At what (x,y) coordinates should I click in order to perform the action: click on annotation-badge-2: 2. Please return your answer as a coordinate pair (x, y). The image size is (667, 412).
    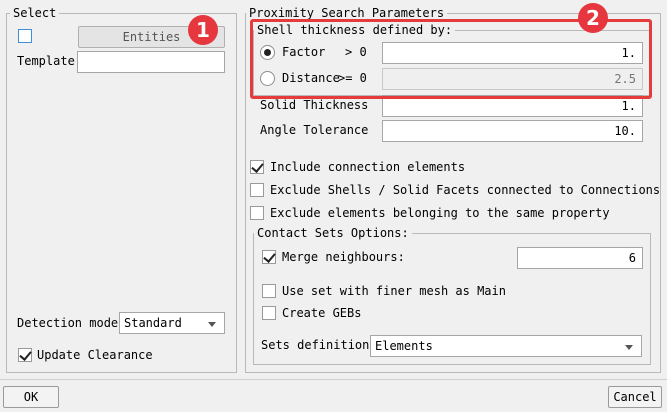
    Looking at the image, I should click on (593, 18).